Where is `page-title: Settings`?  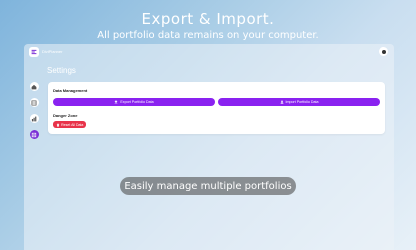 page-title: Settings is located at coordinates (61, 70).